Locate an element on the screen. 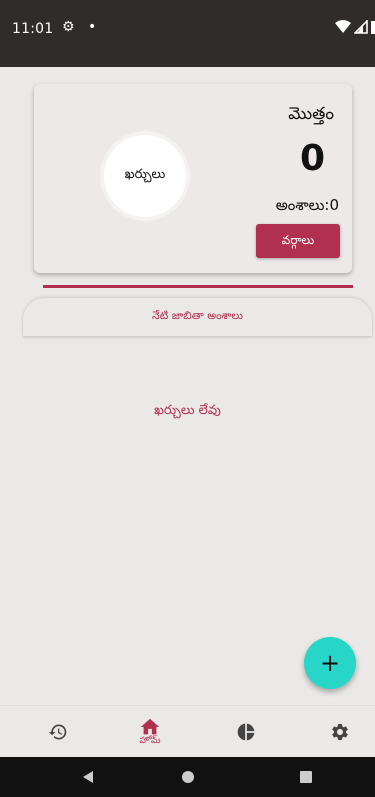 This screenshot has width=375, height=797. back-icon is located at coordinates (88, 777).